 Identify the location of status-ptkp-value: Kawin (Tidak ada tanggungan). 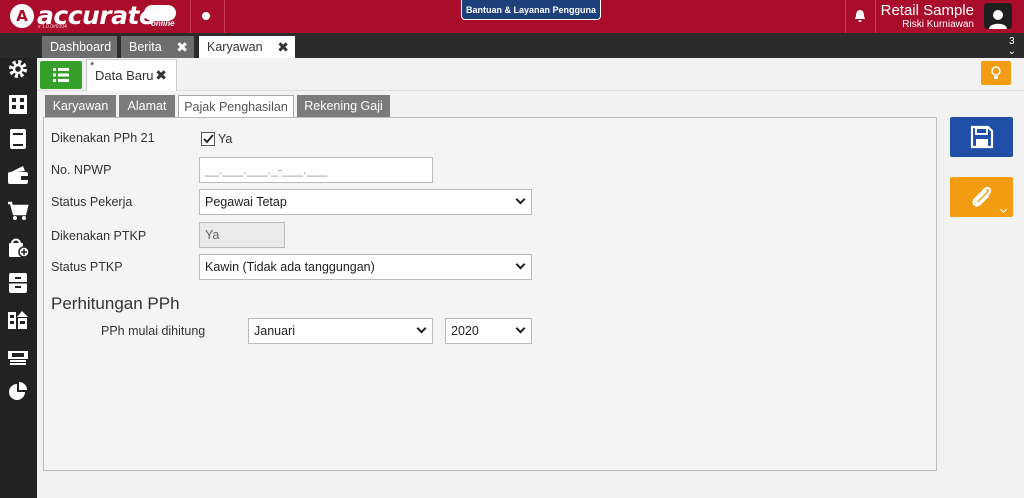
(290, 267).